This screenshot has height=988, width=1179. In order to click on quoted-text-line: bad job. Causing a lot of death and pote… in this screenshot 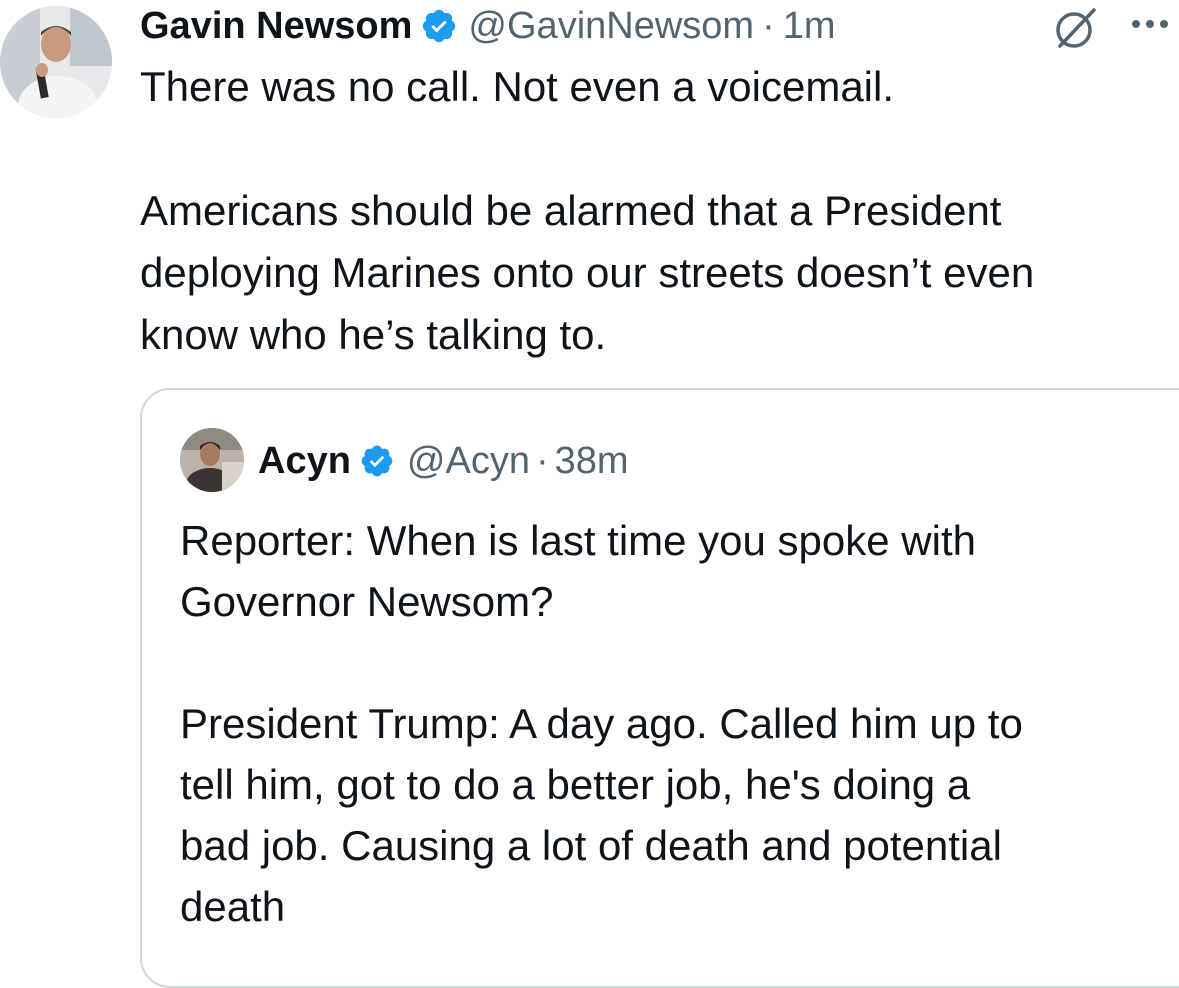, I will do `click(591, 845)`.